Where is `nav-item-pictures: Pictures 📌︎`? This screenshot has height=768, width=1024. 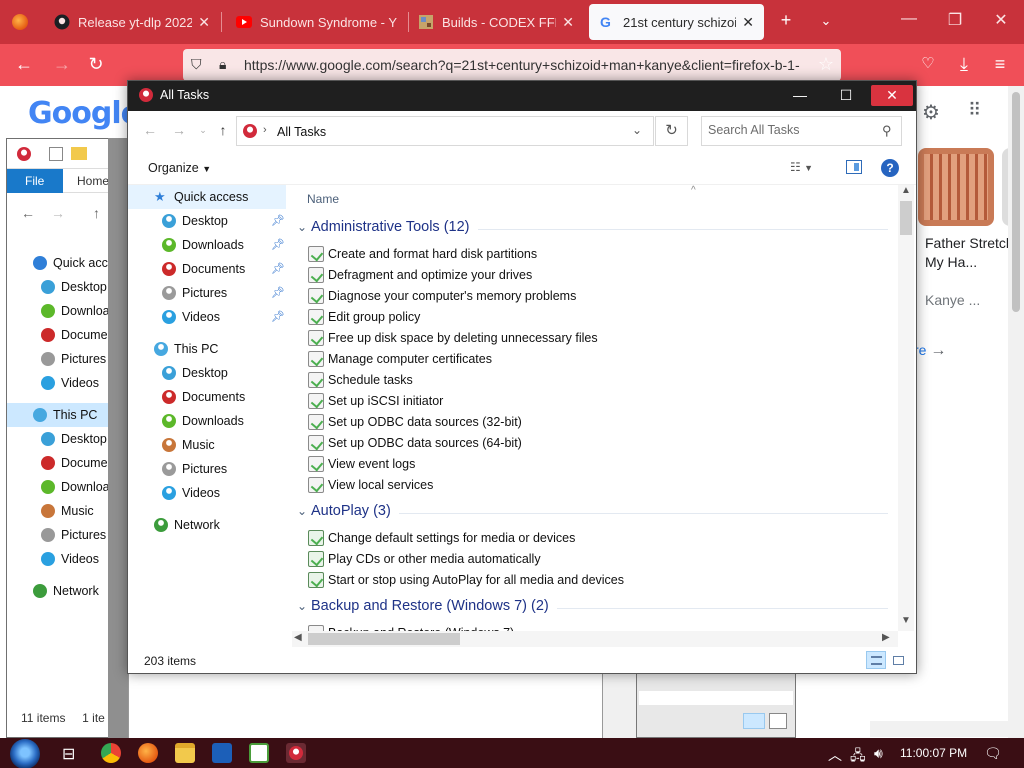 nav-item-pictures: Pictures 📌︎ is located at coordinates (207, 293).